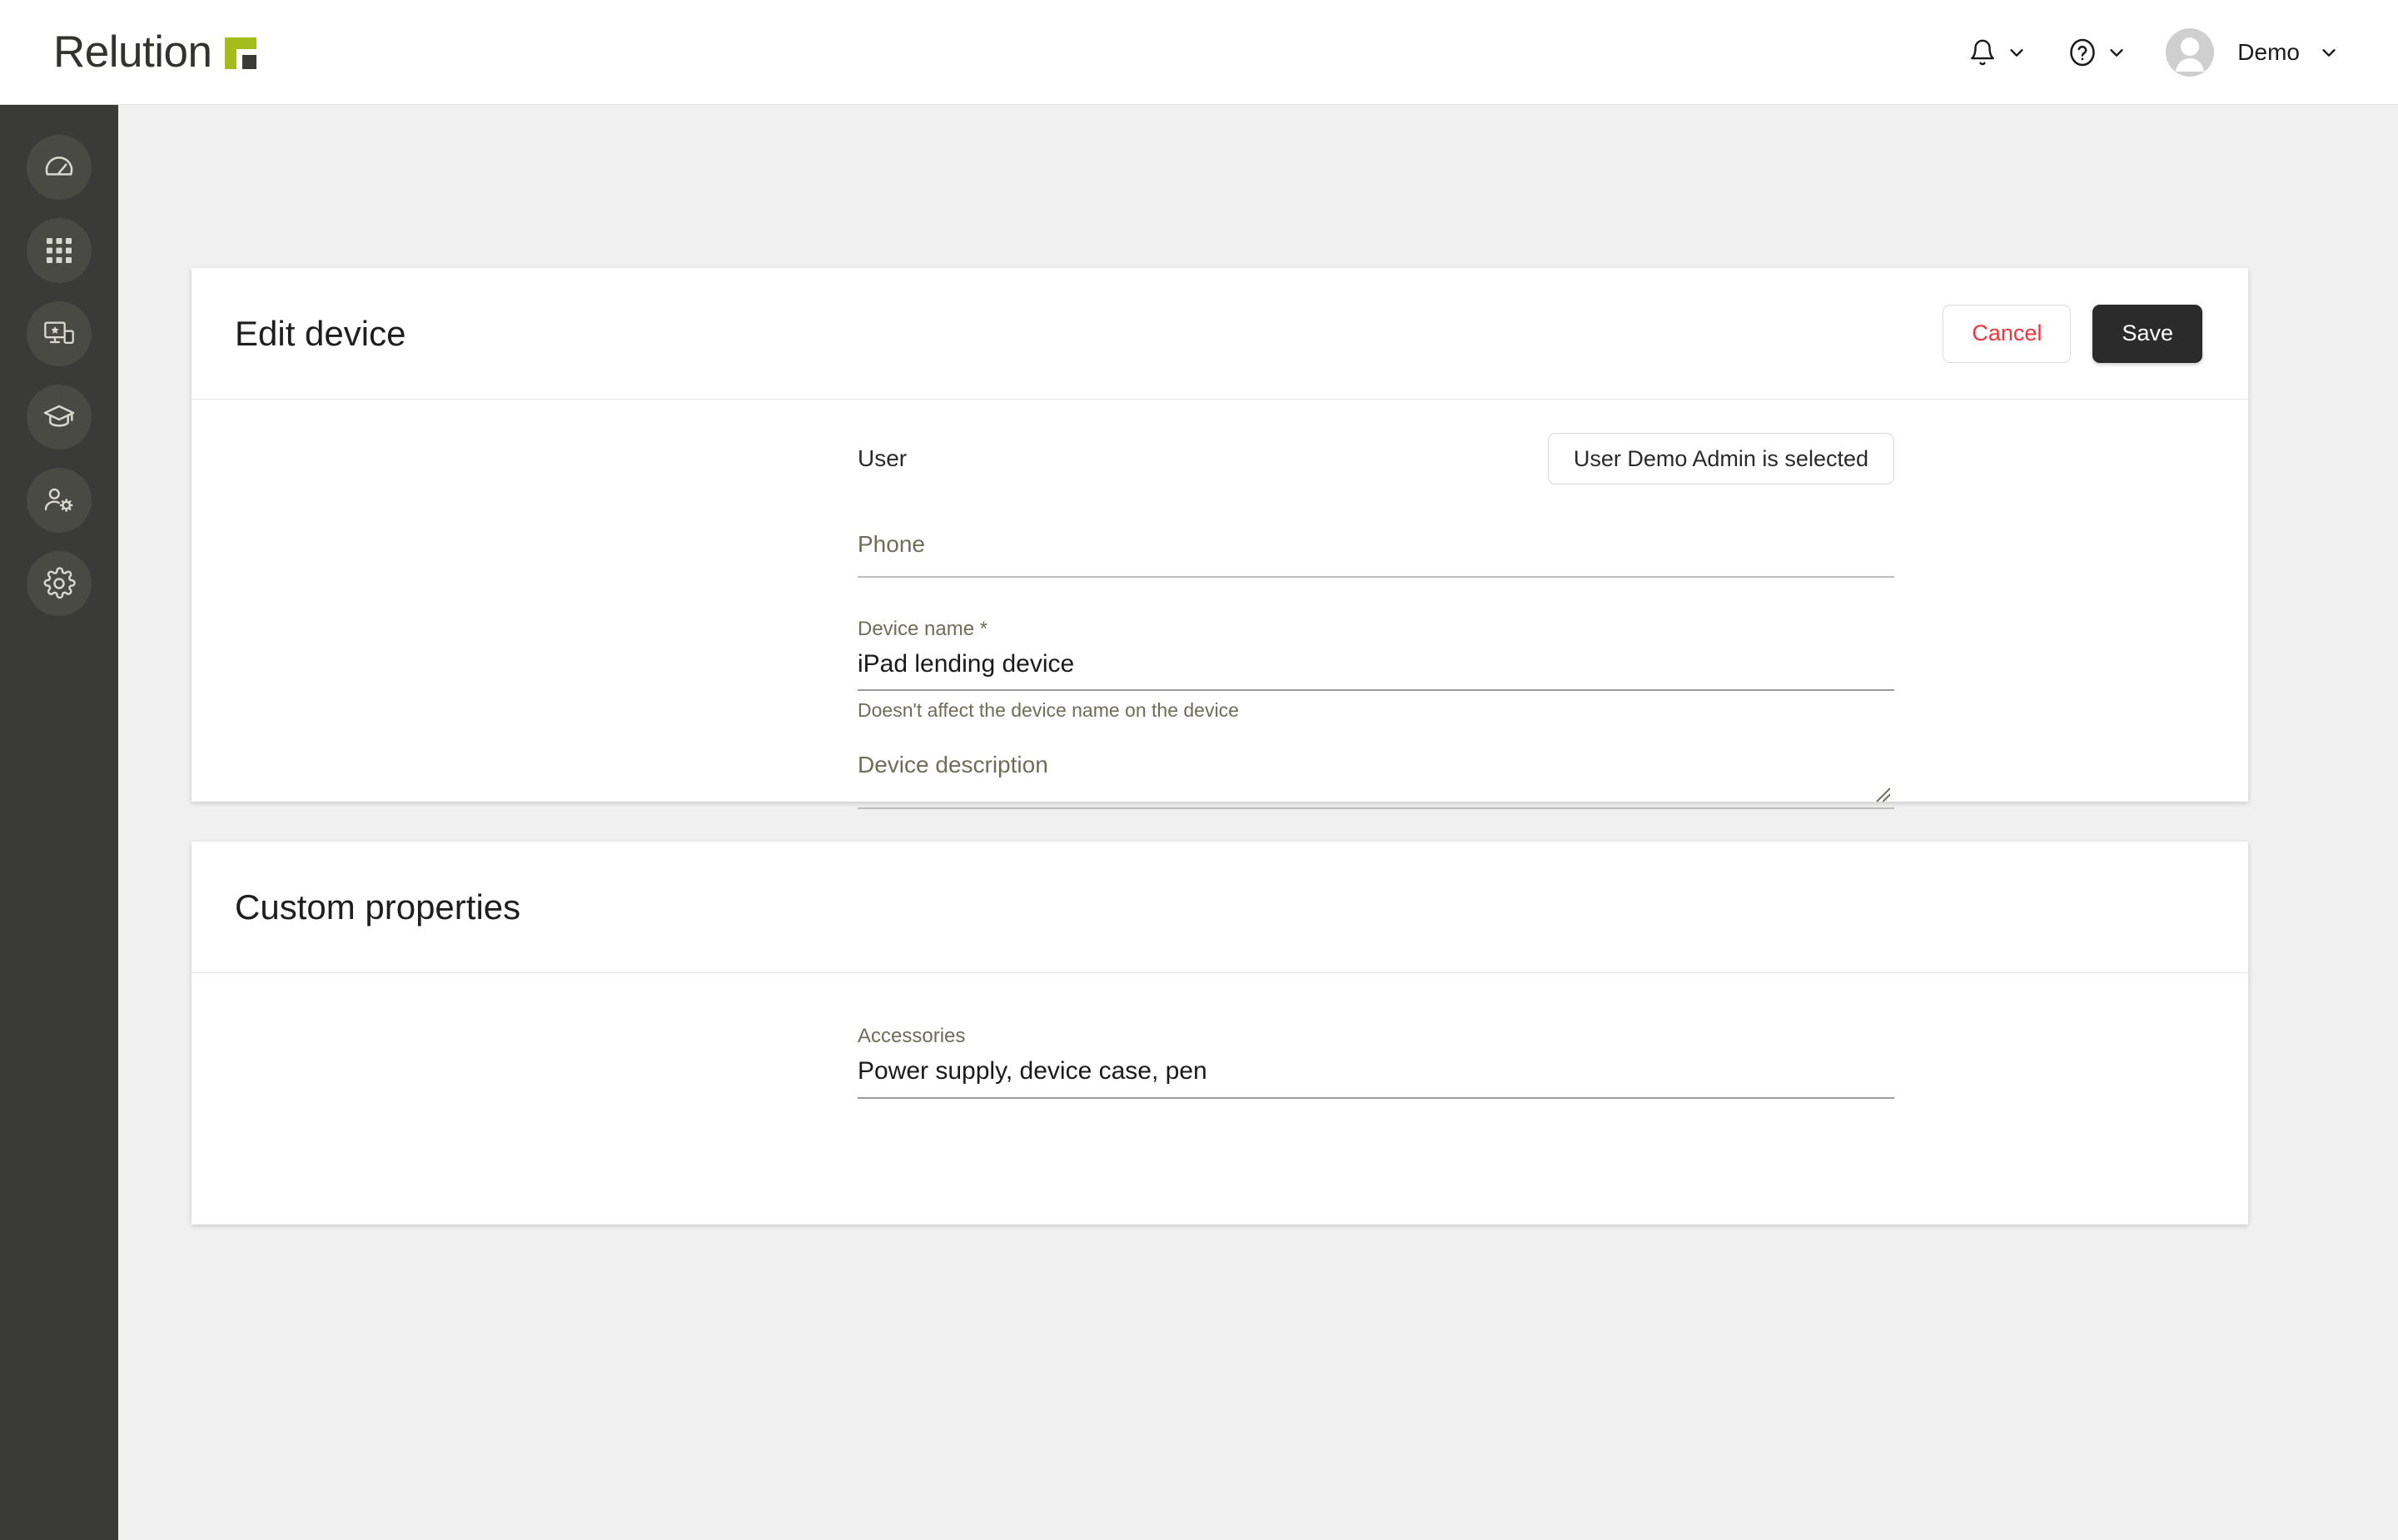 This screenshot has height=1540, width=2398. What do you see at coordinates (2190, 52) in the screenshot?
I see `avatar` at bounding box center [2190, 52].